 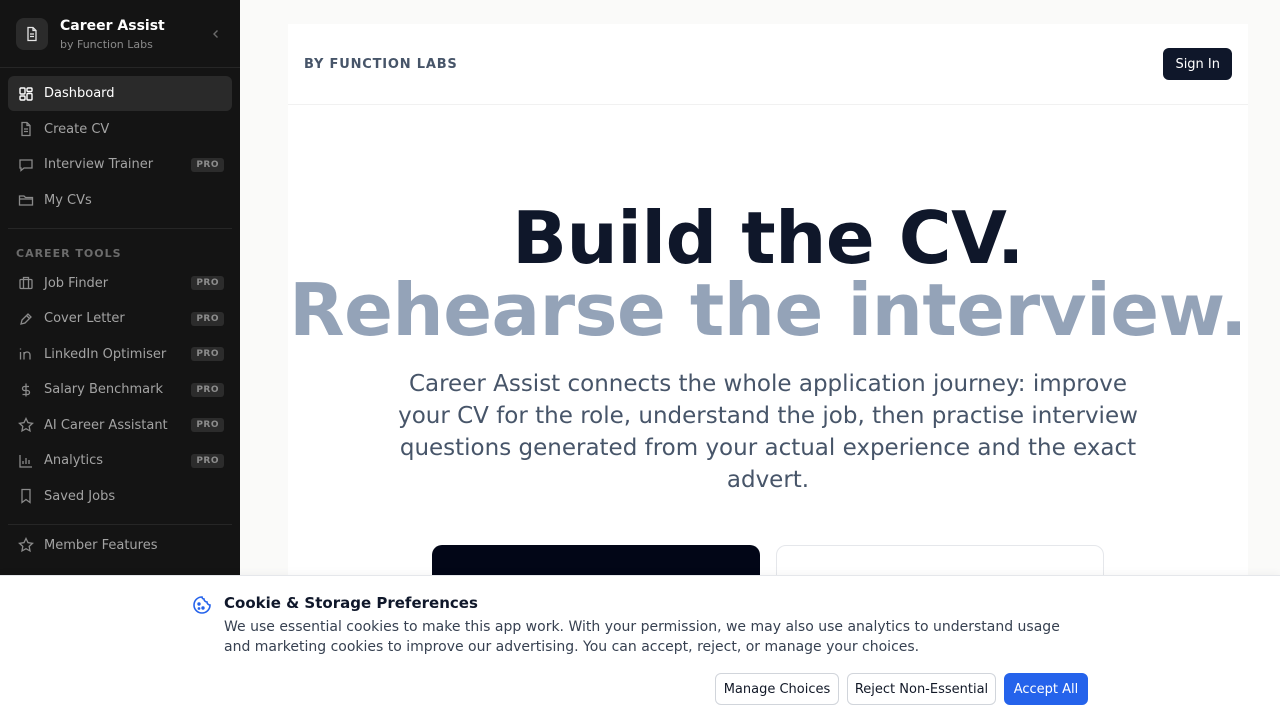 I want to click on sign-in-button: Sign In, so click(x=1197, y=64).